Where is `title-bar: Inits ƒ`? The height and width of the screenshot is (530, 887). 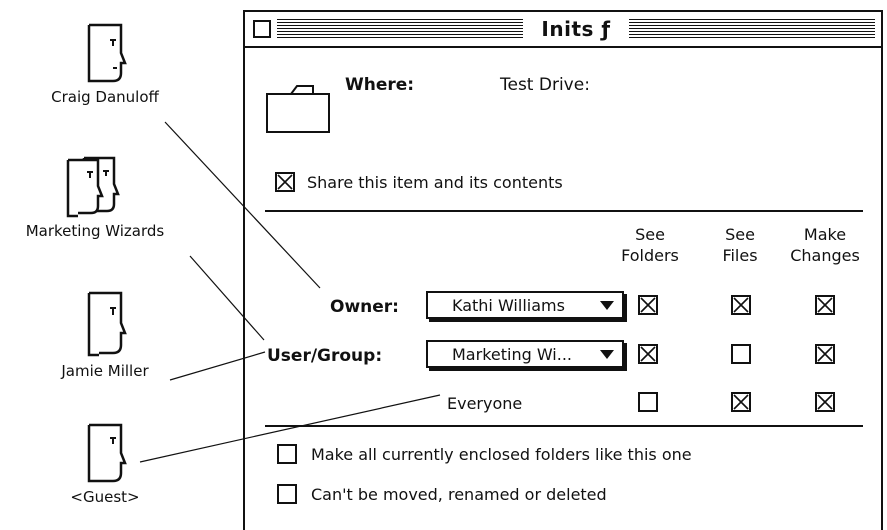 title-bar: Inits ƒ is located at coordinates (563, 30).